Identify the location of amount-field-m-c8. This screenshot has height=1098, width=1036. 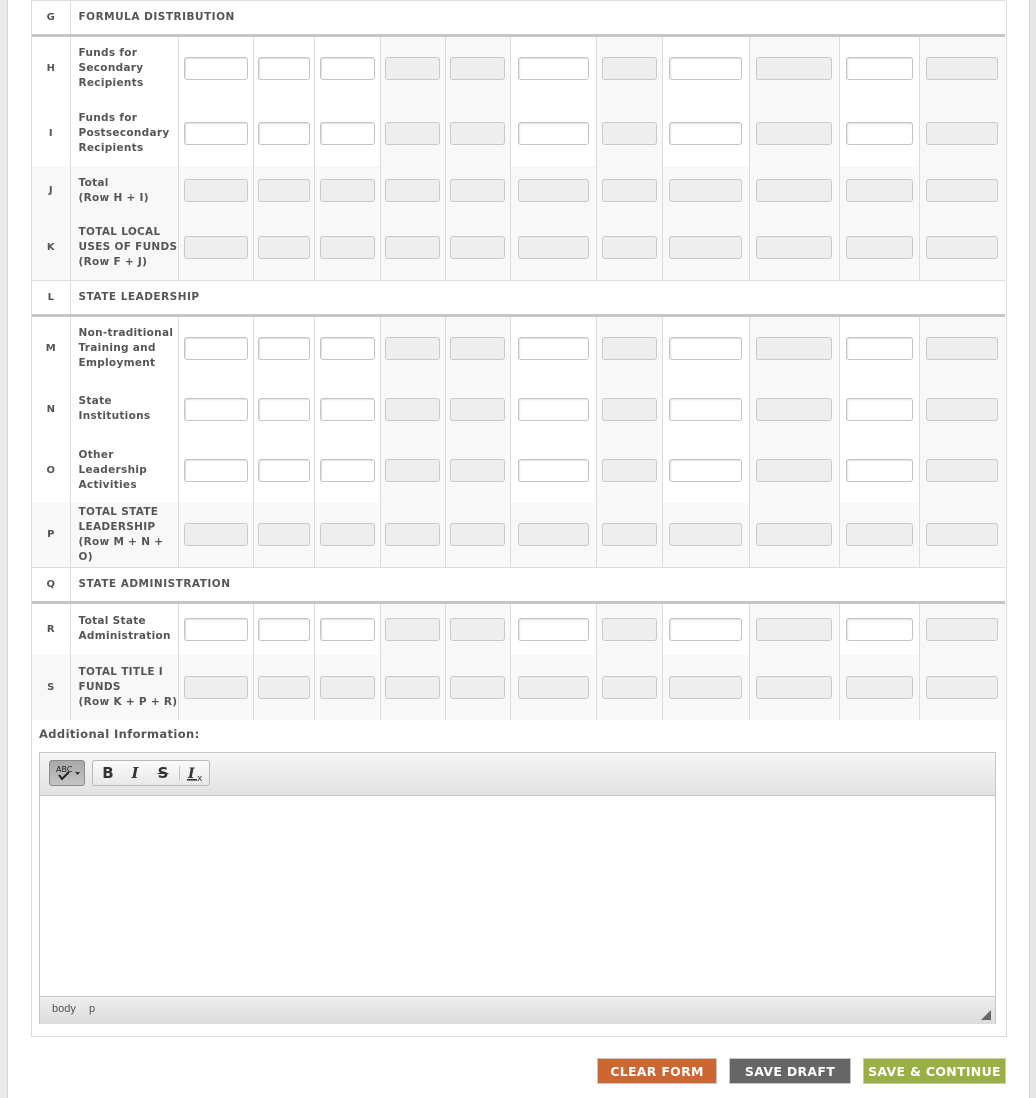
(705, 349).